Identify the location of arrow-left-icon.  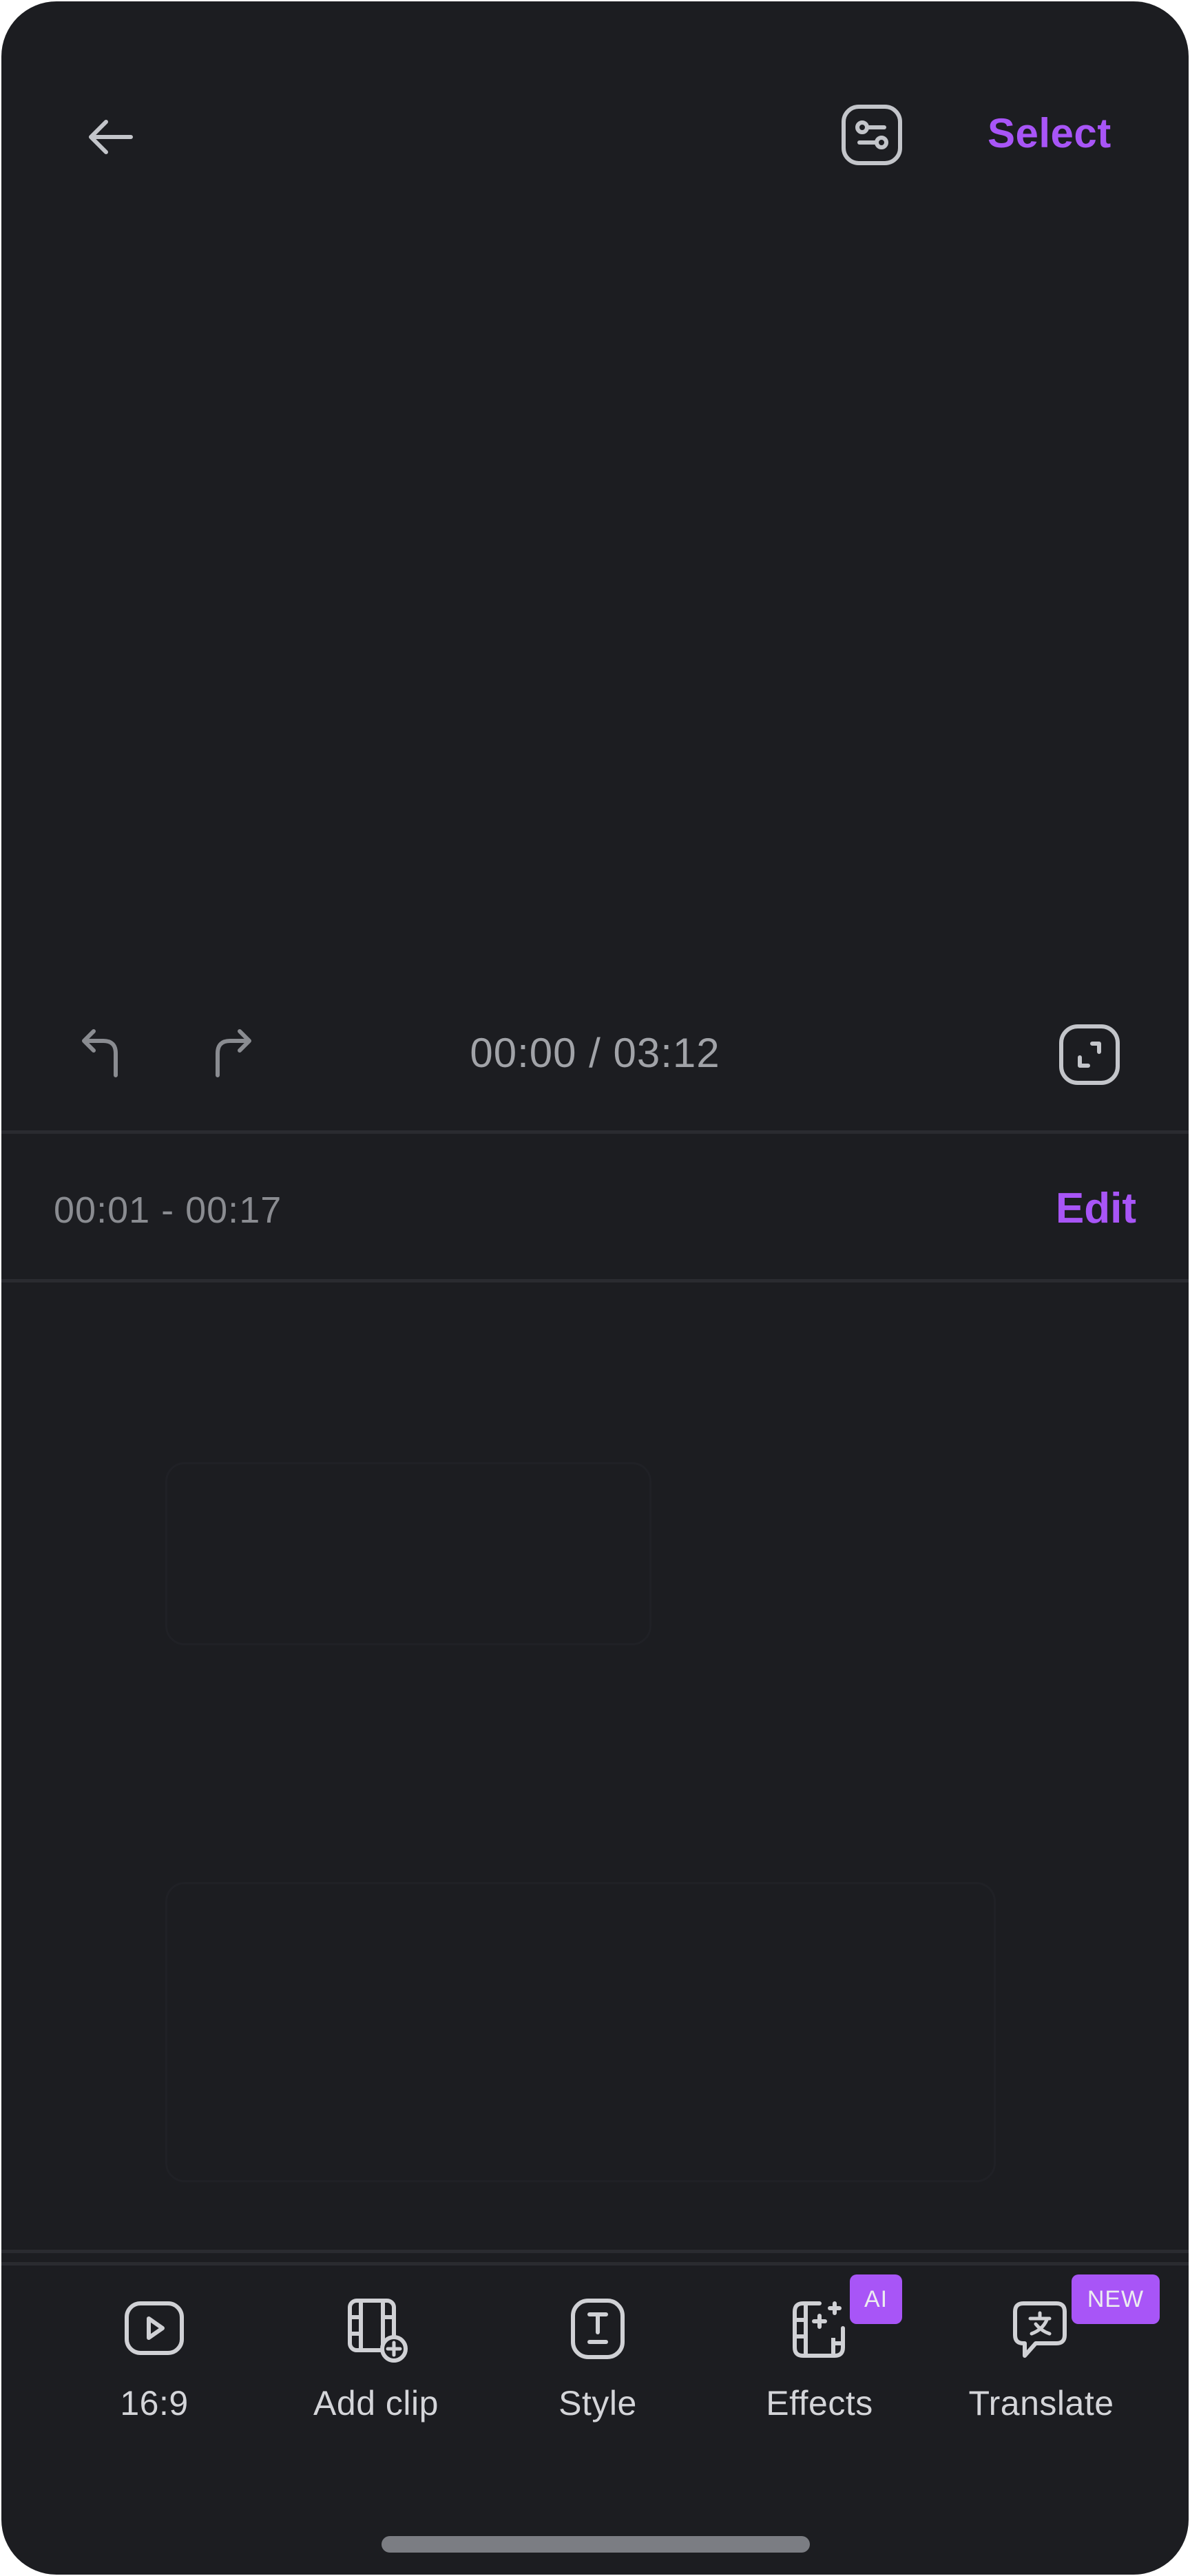
(111, 137).